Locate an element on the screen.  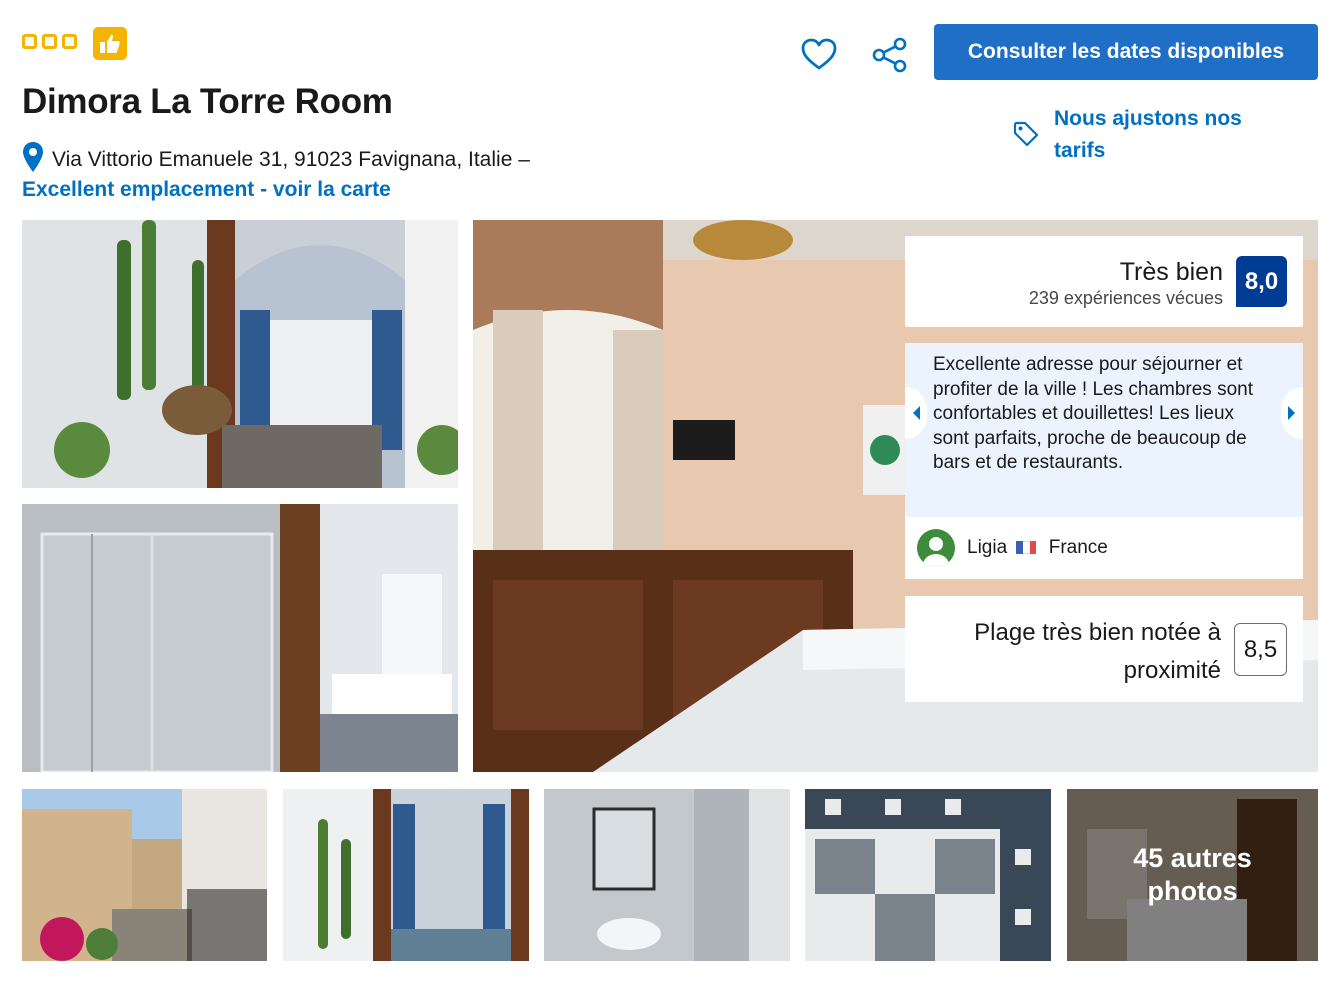
page-title: Dimora La Torre Room is located at coordinates (207, 101).